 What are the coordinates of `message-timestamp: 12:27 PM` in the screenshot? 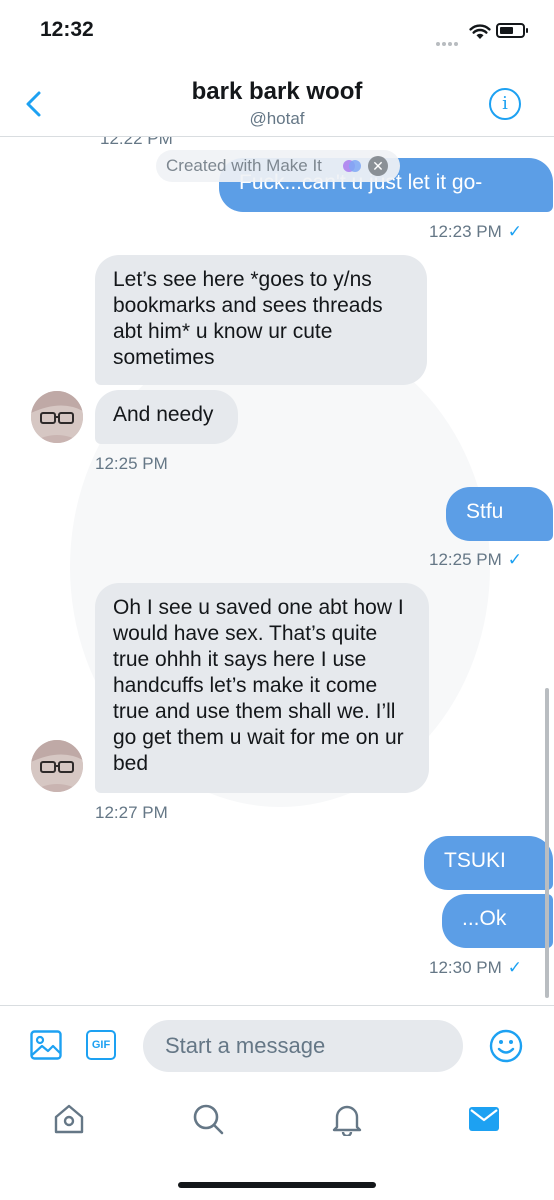 It's located at (131, 812).